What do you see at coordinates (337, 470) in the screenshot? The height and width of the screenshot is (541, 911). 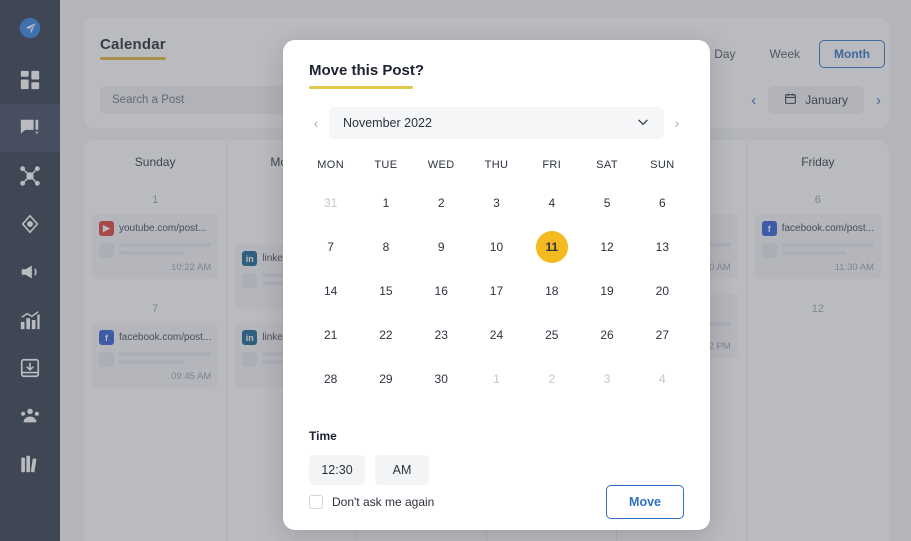 I see `time-input: 12:30` at bounding box center [337, 470].